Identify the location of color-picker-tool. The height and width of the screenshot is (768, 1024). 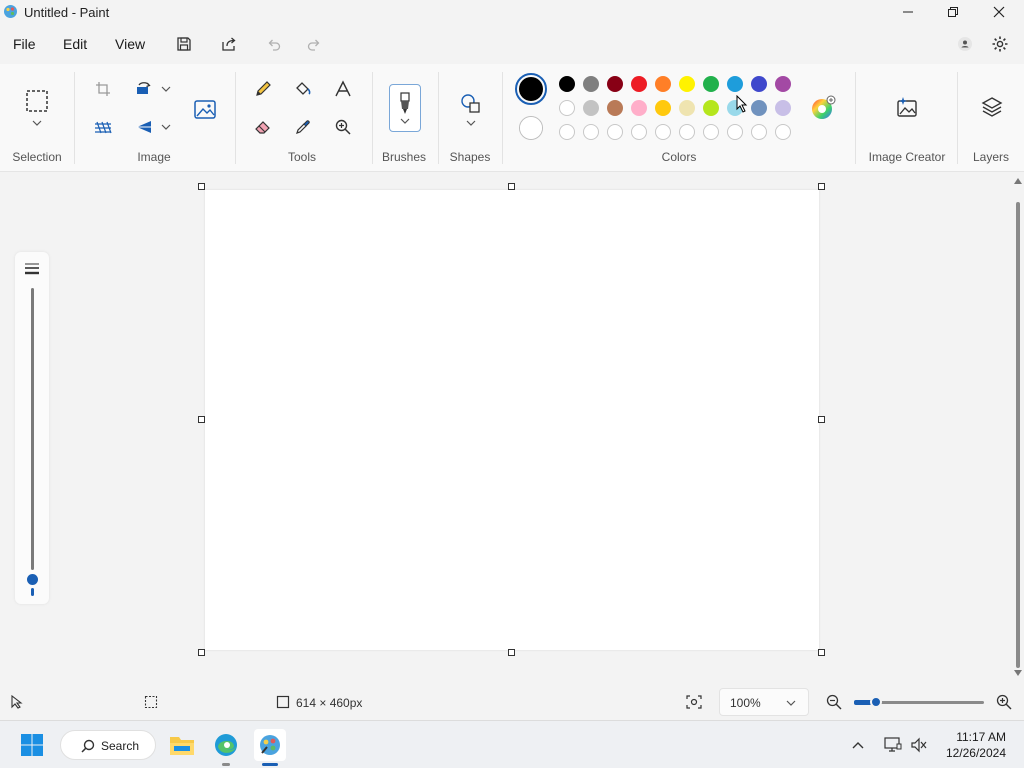
(303, 127).